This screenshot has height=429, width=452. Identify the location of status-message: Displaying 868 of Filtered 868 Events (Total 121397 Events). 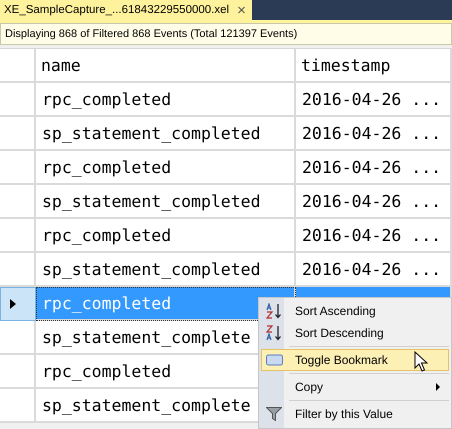
(226, 34).